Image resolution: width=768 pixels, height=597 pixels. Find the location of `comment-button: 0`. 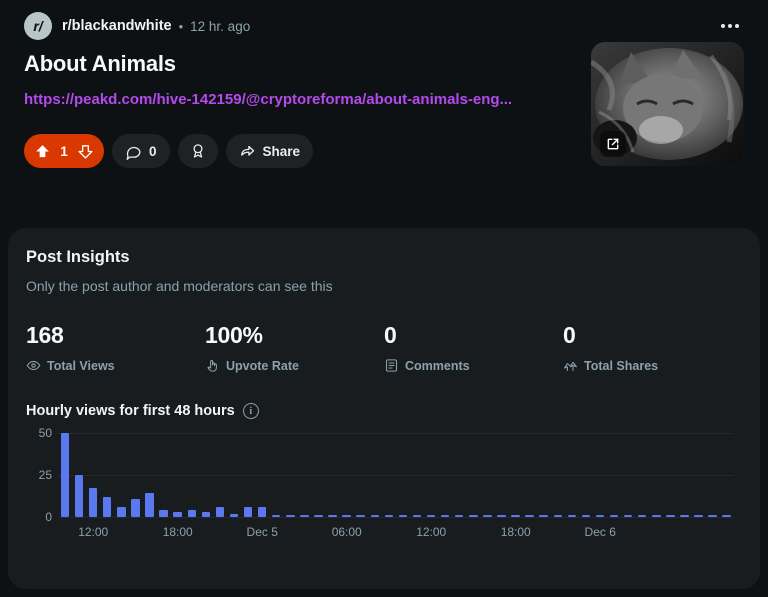

comment-button: 0 is located at coordinates (141, 151).